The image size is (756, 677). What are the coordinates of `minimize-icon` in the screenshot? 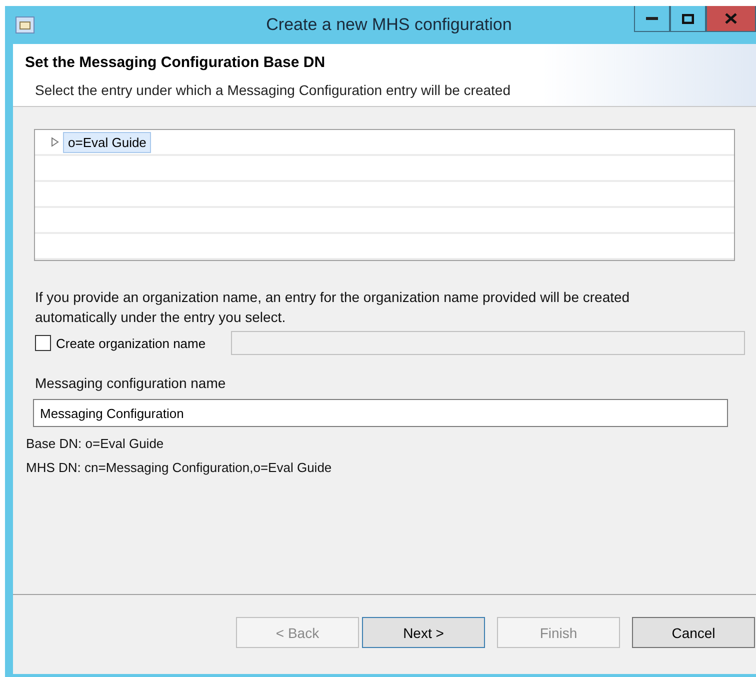 It's located at (652, 18).